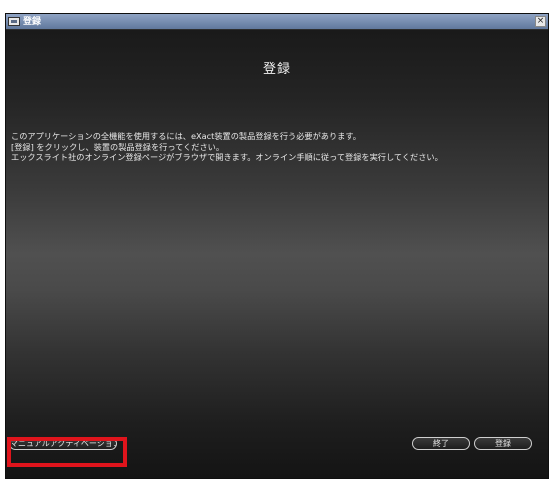 This screenshot has width=556, height=483. I want to click on close-button: ×, so click(540, 21).